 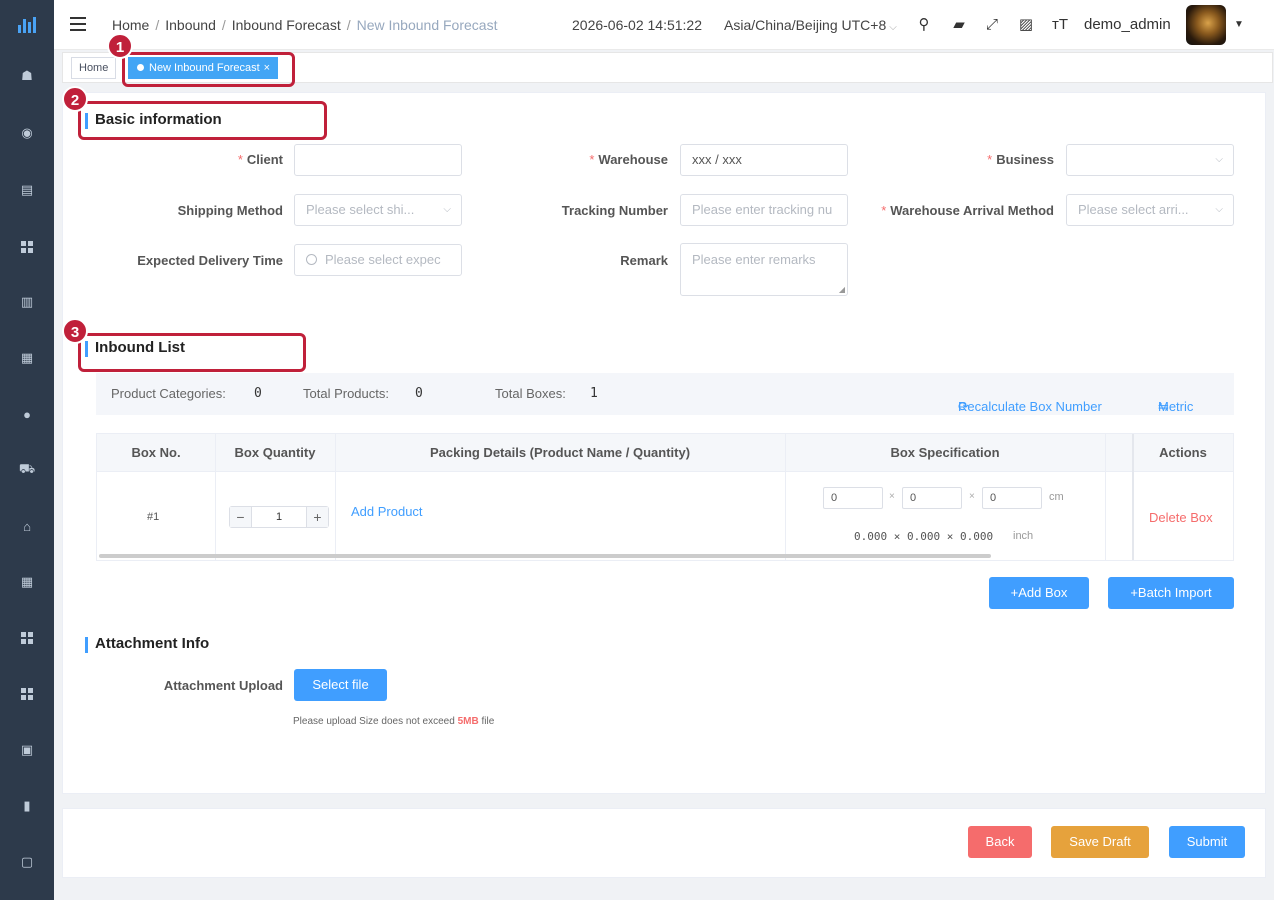 What do you see at coordinates (241, 517) in the screenshot?
I see `decrement-button: −` at bounding box center [241, 517].